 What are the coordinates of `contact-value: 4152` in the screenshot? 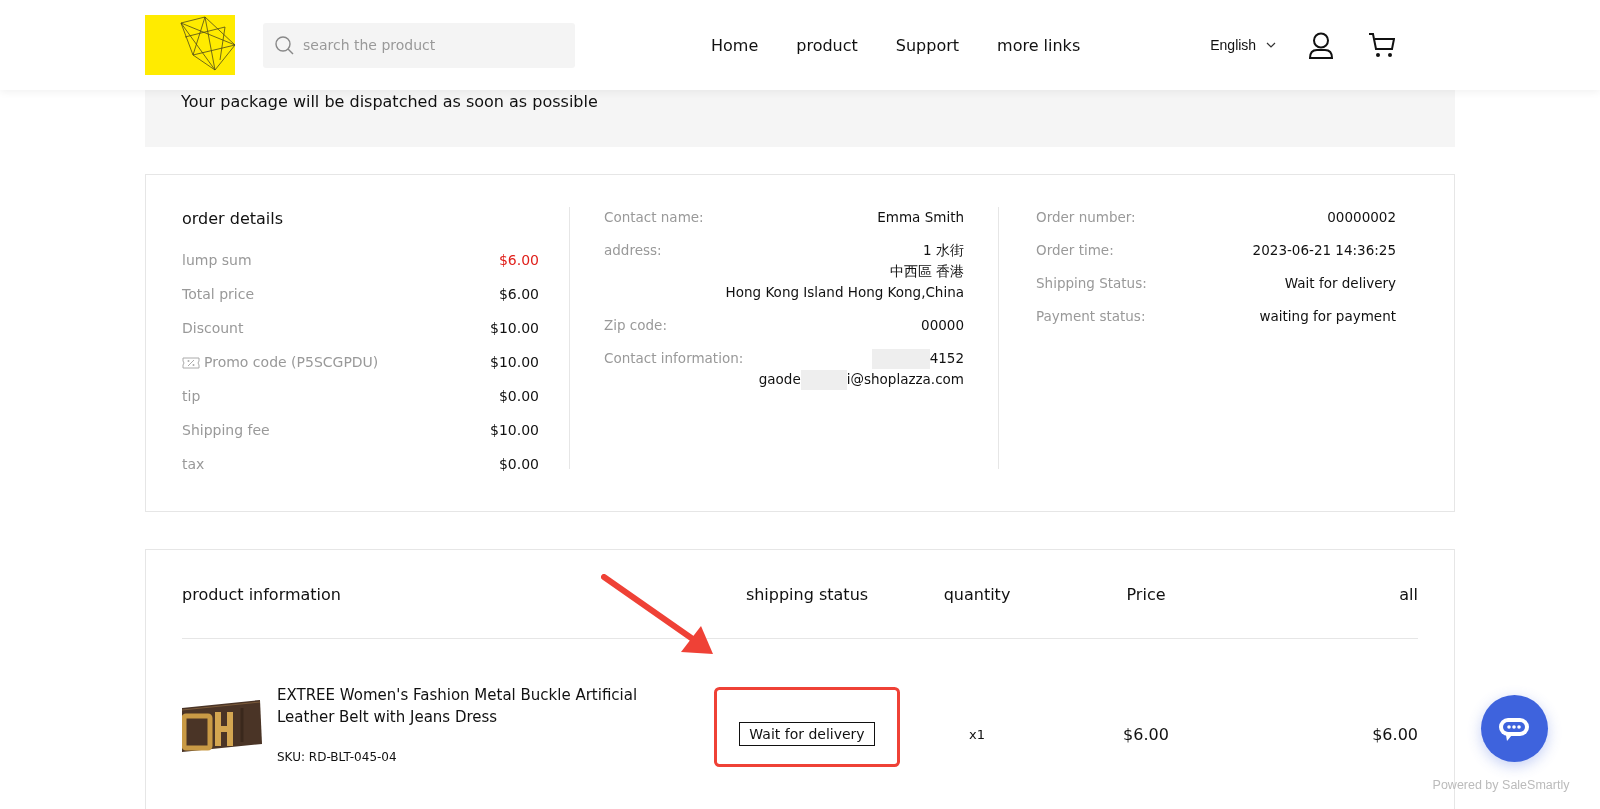 It's located at (946, 358).